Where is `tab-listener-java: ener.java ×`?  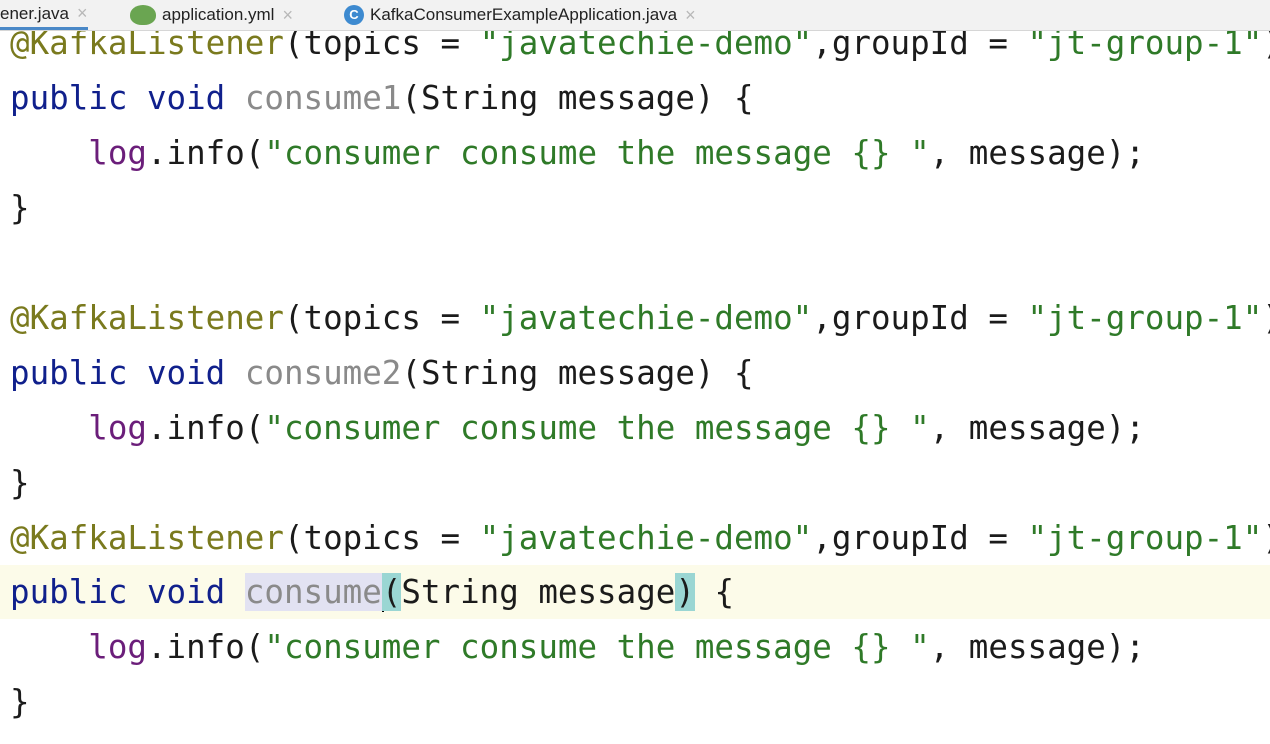 tab-listener-java: ener.java × is located at coordinates (44, 15).